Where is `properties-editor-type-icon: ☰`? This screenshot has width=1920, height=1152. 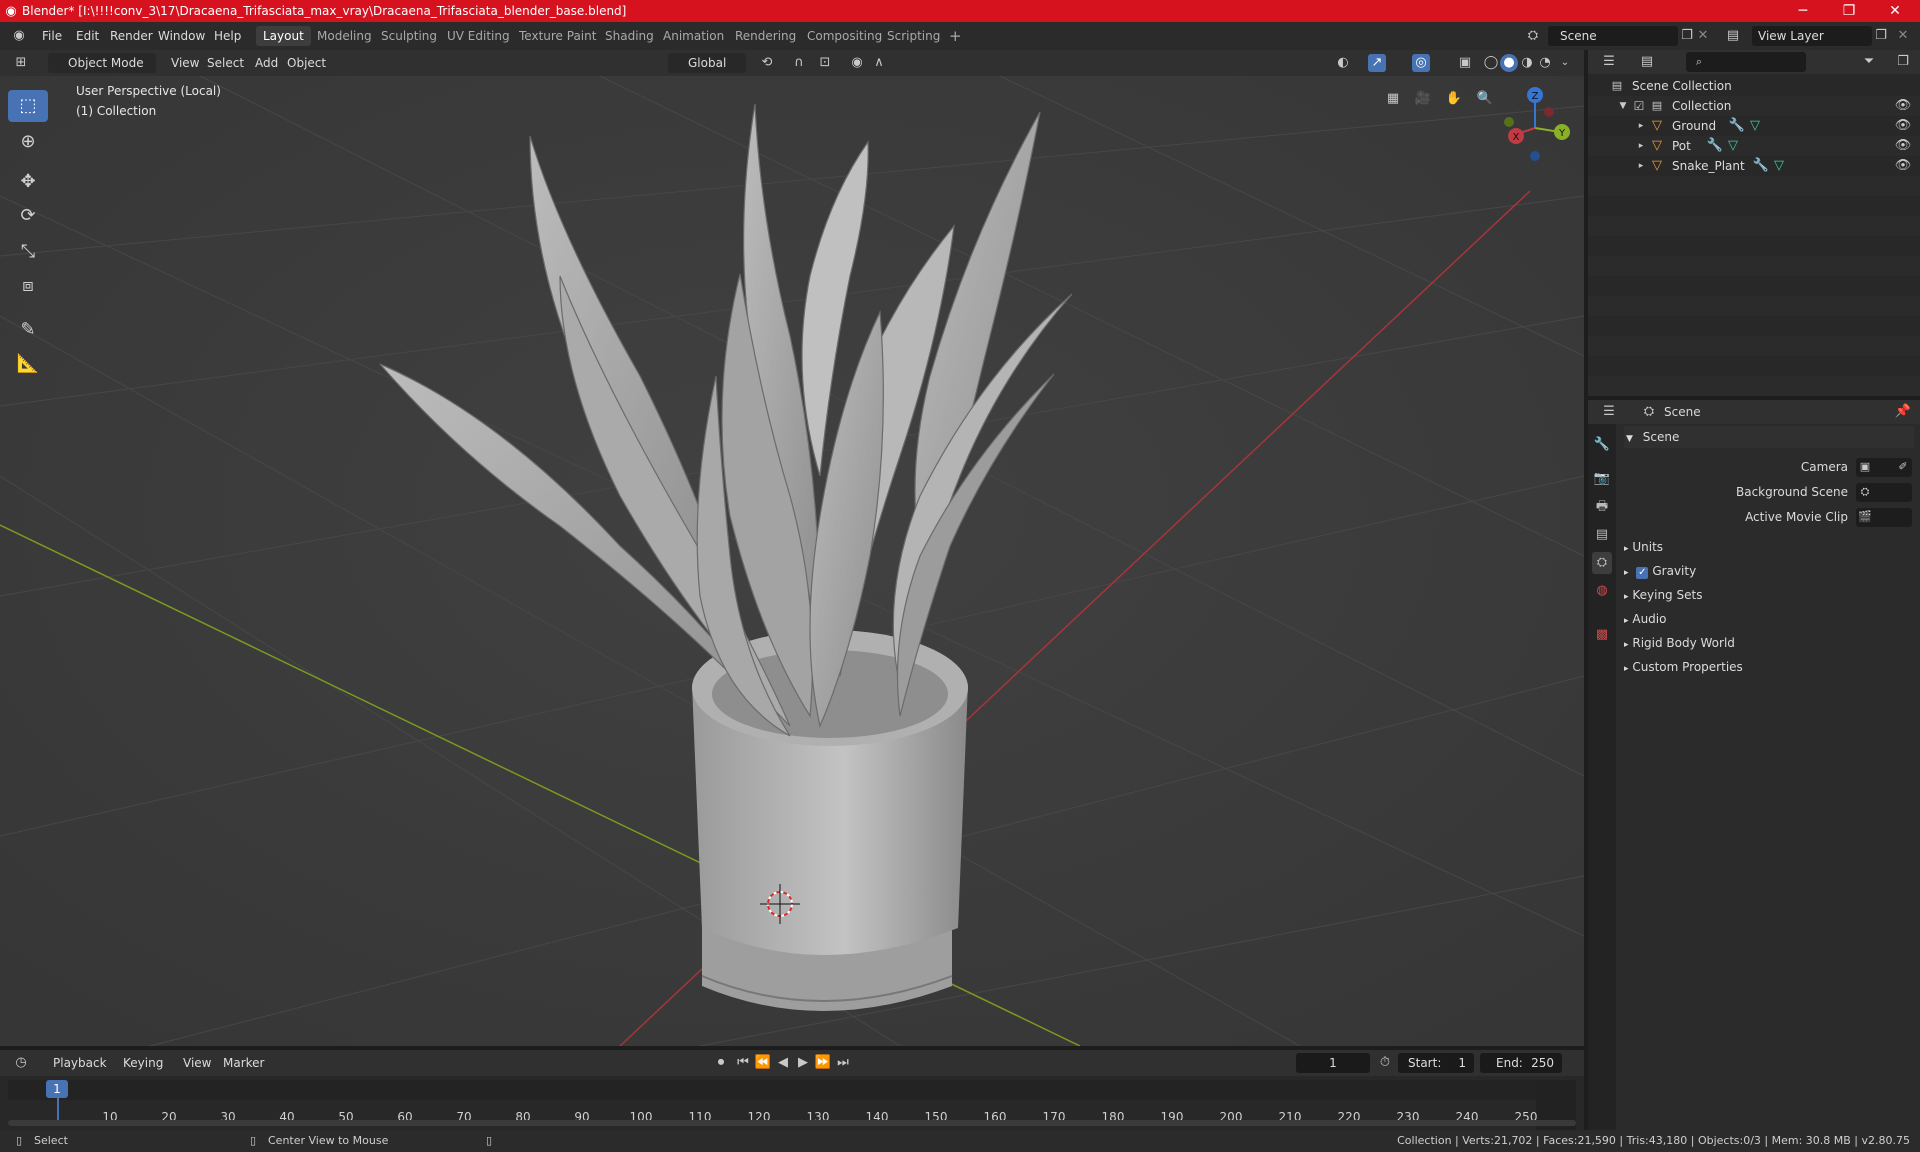
properties-editor-type-icon: ☰ is located at coordinates (1609, 412).